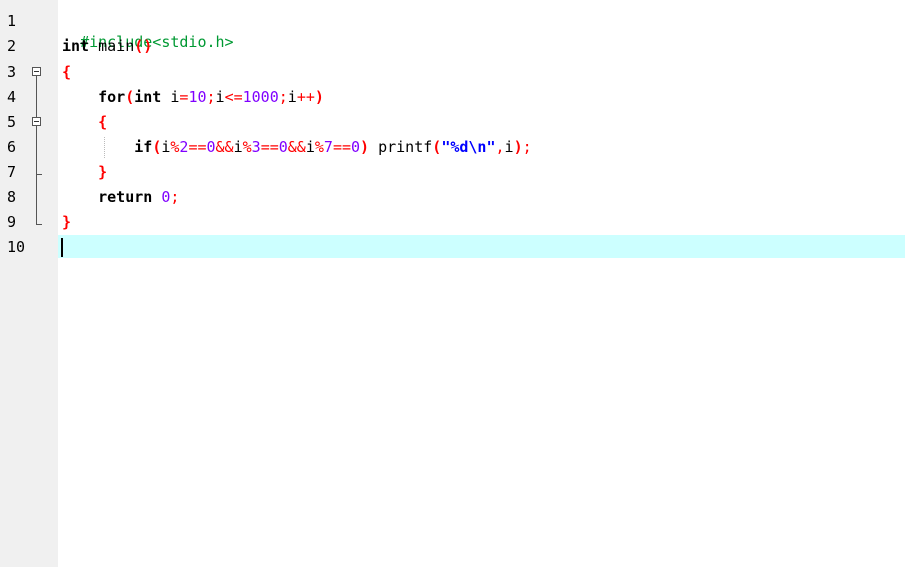 This screenshot has width=905, height=567. Describe the element at coordinates (500, 147) in the screenshot. I see `operator-token: ,` at that location.